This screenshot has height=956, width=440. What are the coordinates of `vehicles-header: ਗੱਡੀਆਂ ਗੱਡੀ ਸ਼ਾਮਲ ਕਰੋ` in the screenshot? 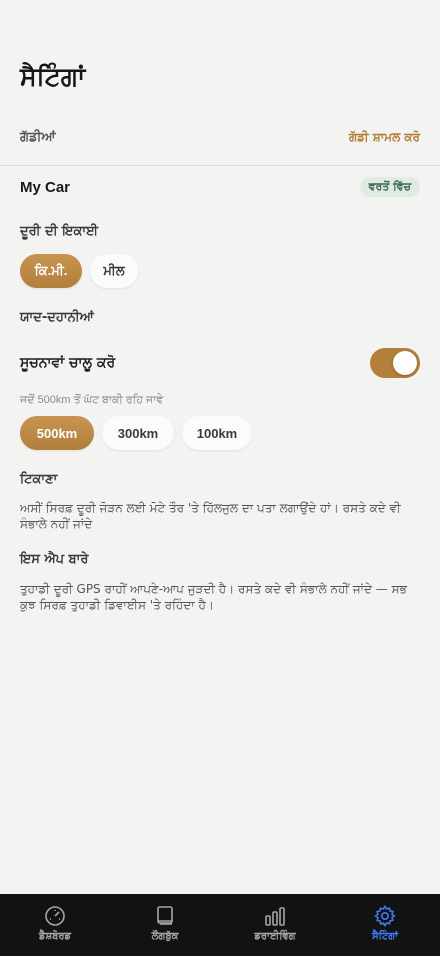 It's located at (220, 137).